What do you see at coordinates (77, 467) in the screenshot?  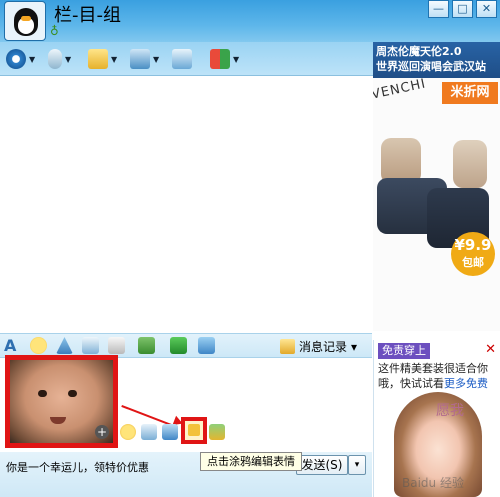 I see `promo-text: 你是一个幸运儿，领特价优惠` at bounding box center [77, 467].